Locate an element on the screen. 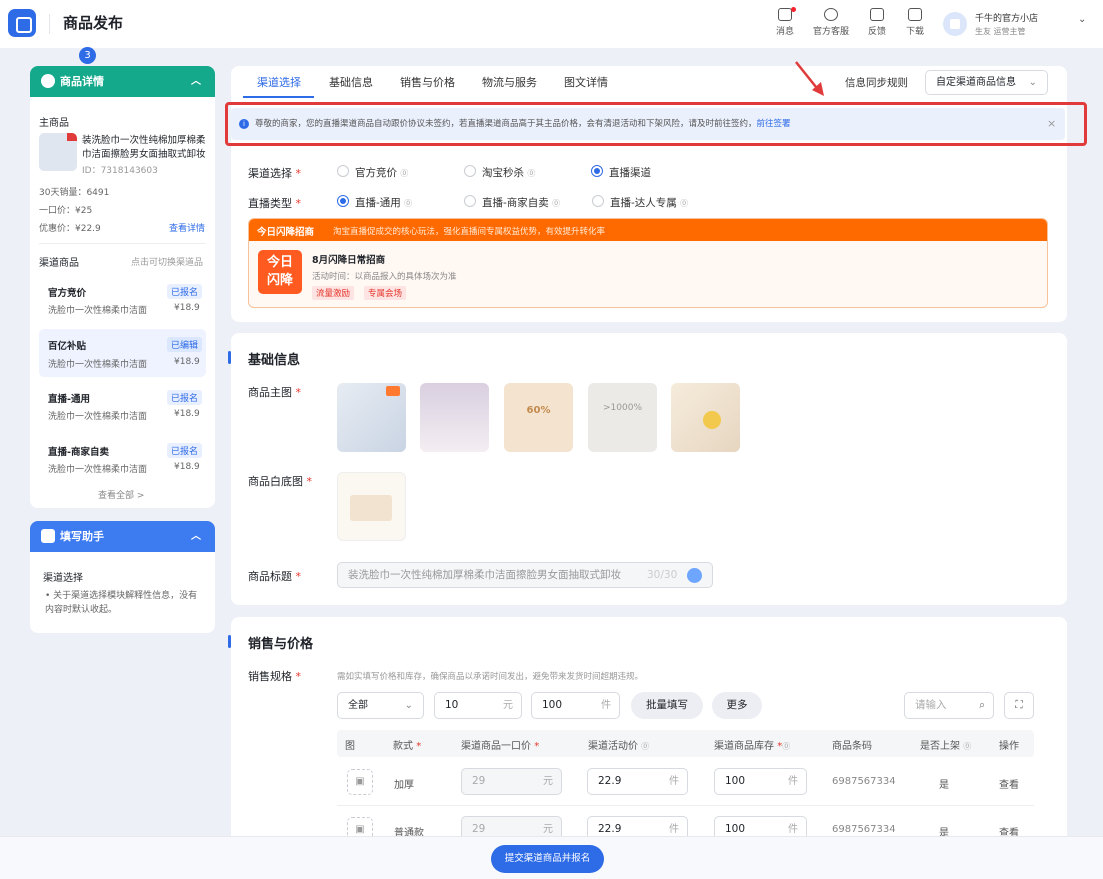 Image resolution: width=1103 pixels, height=879 pixels. avatar is located at coordinates (955, 24).